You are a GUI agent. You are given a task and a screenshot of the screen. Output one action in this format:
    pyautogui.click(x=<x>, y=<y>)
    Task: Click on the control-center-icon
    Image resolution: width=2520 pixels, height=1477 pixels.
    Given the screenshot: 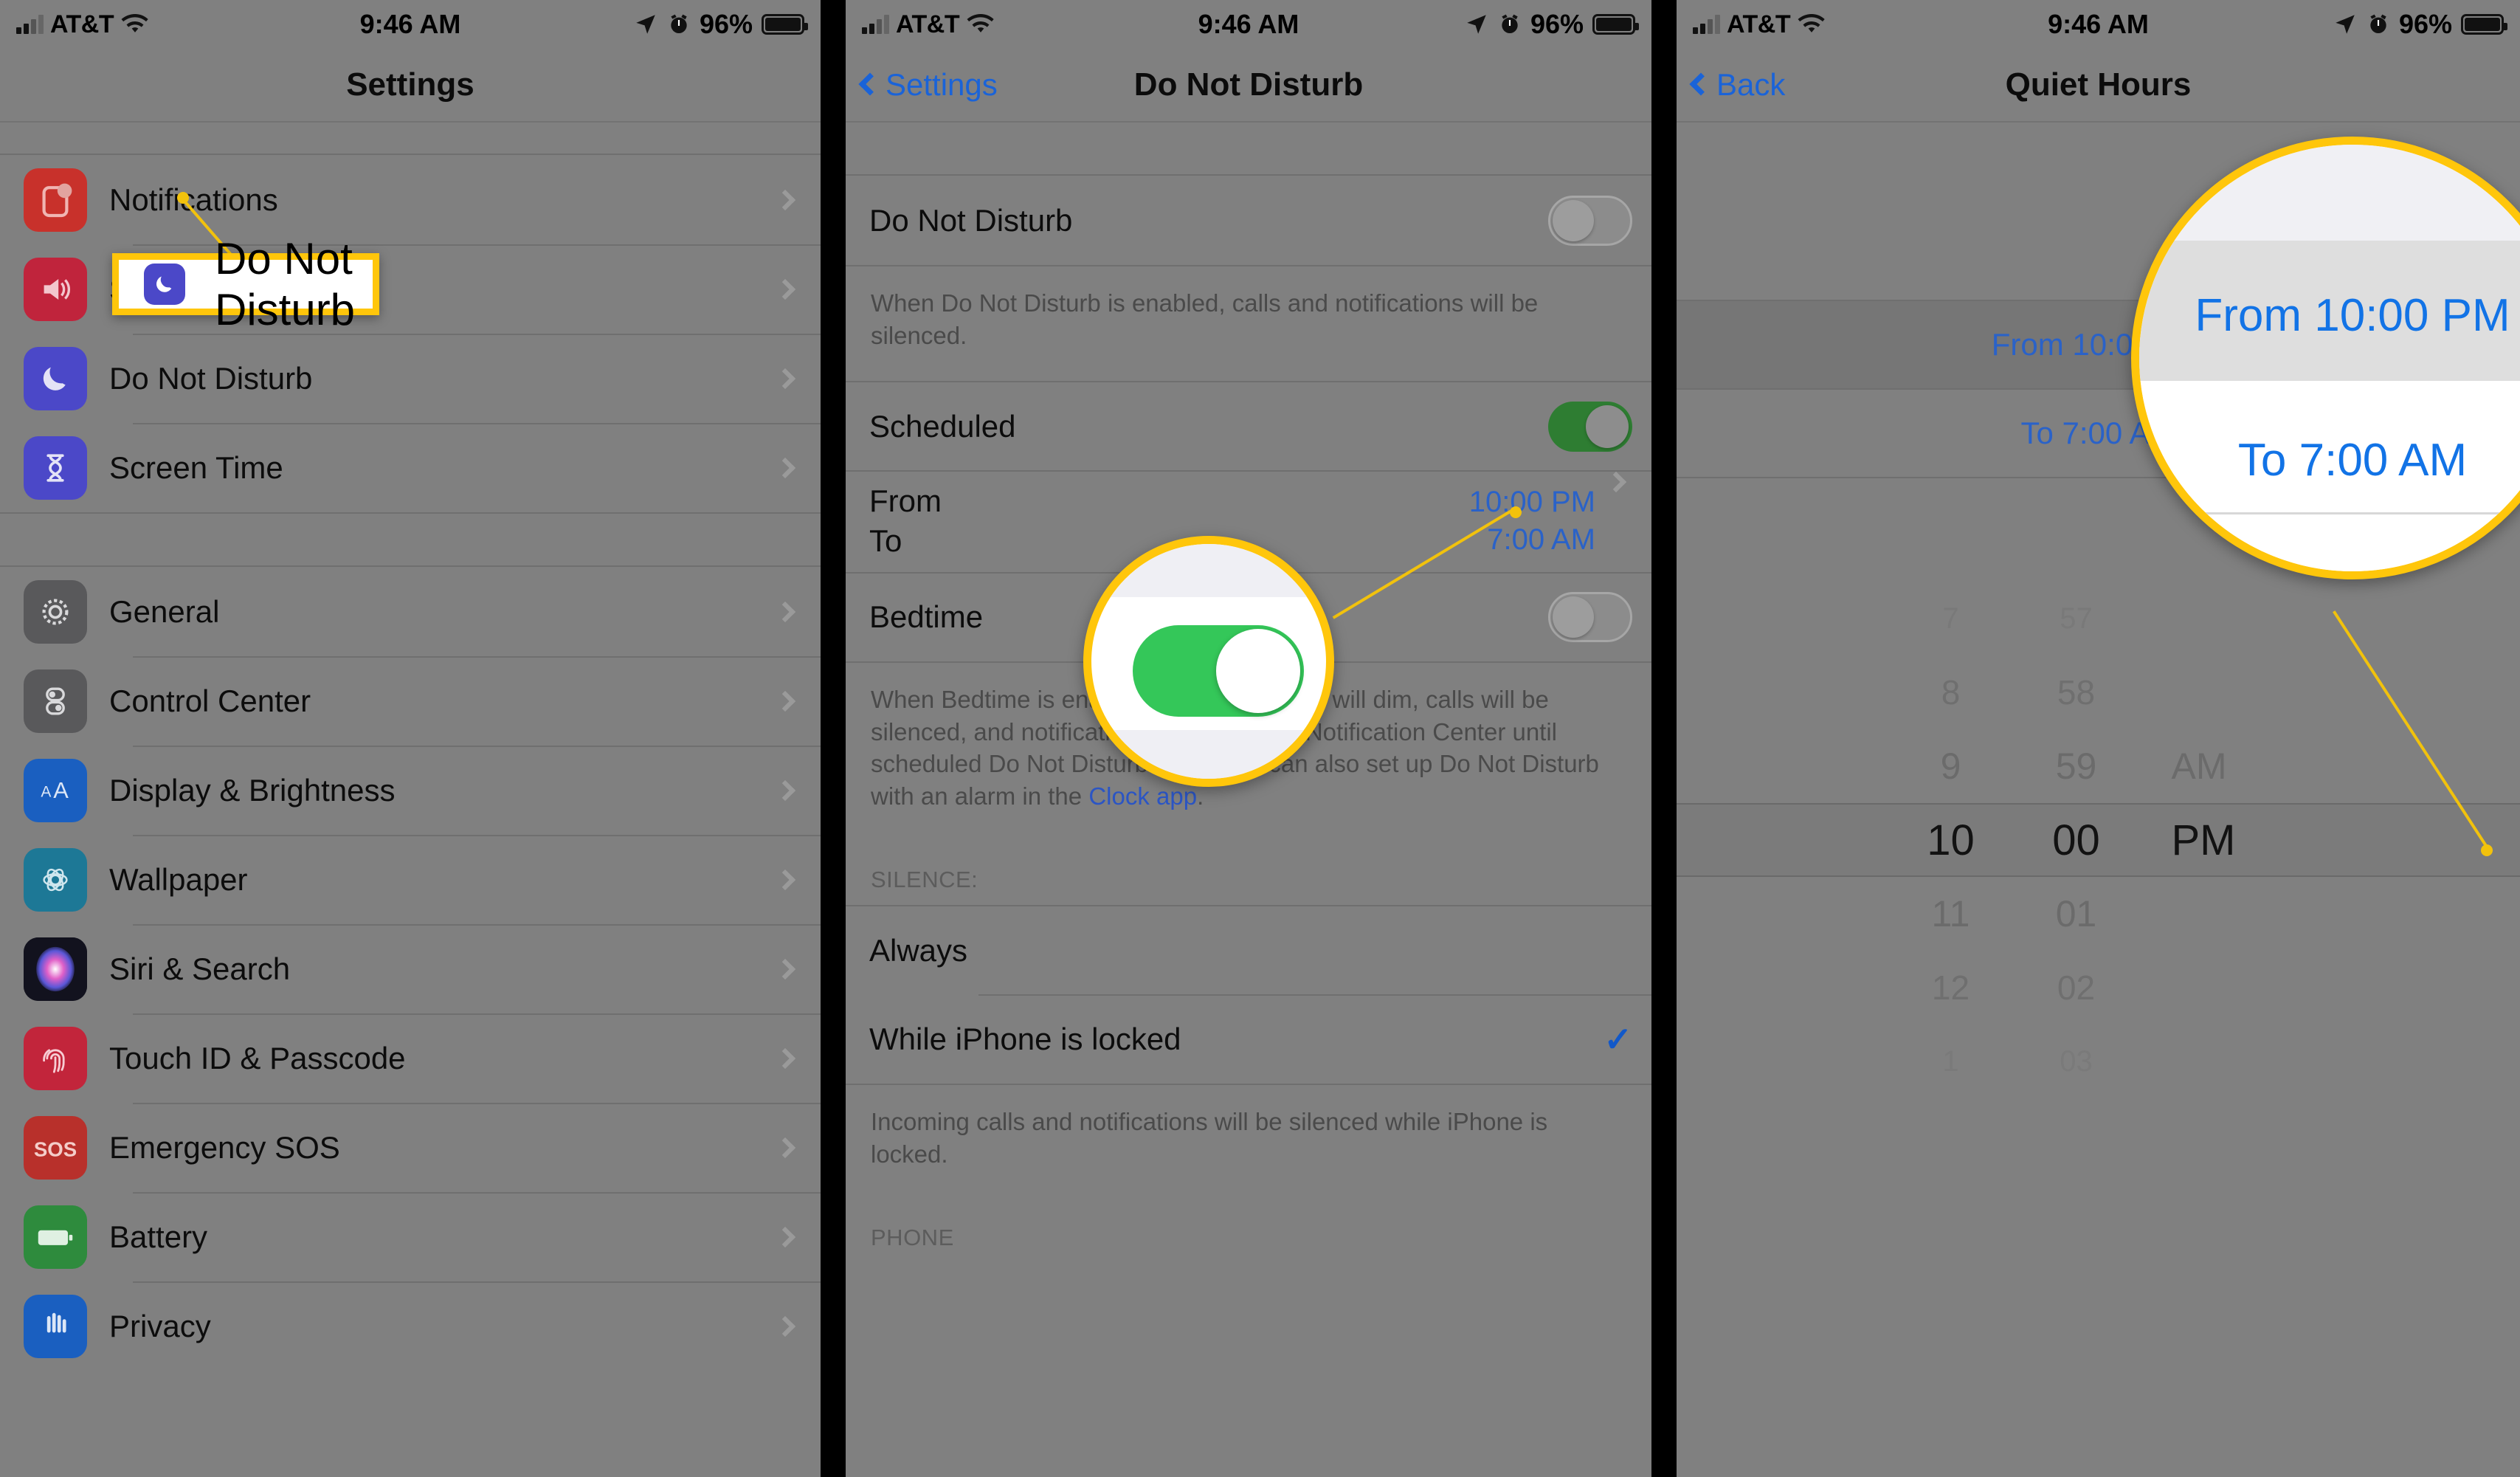 What is the action you would take?
    pyautogui.click(x=56, y=701)
    